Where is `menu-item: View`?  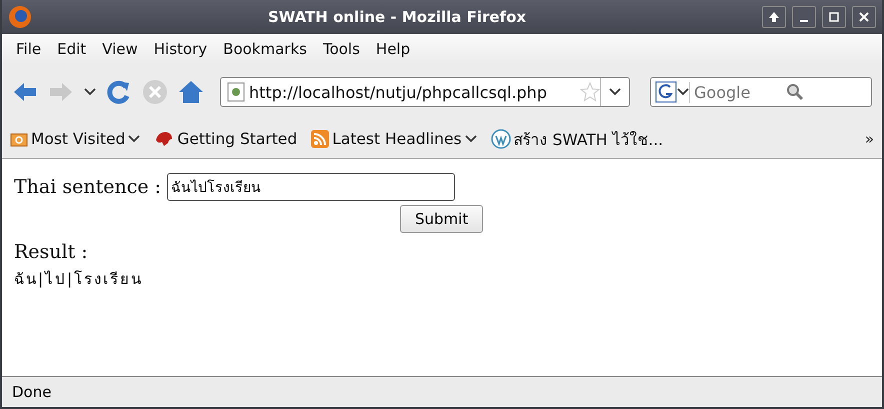
menu-item: View is located at coordinates (120, 49).